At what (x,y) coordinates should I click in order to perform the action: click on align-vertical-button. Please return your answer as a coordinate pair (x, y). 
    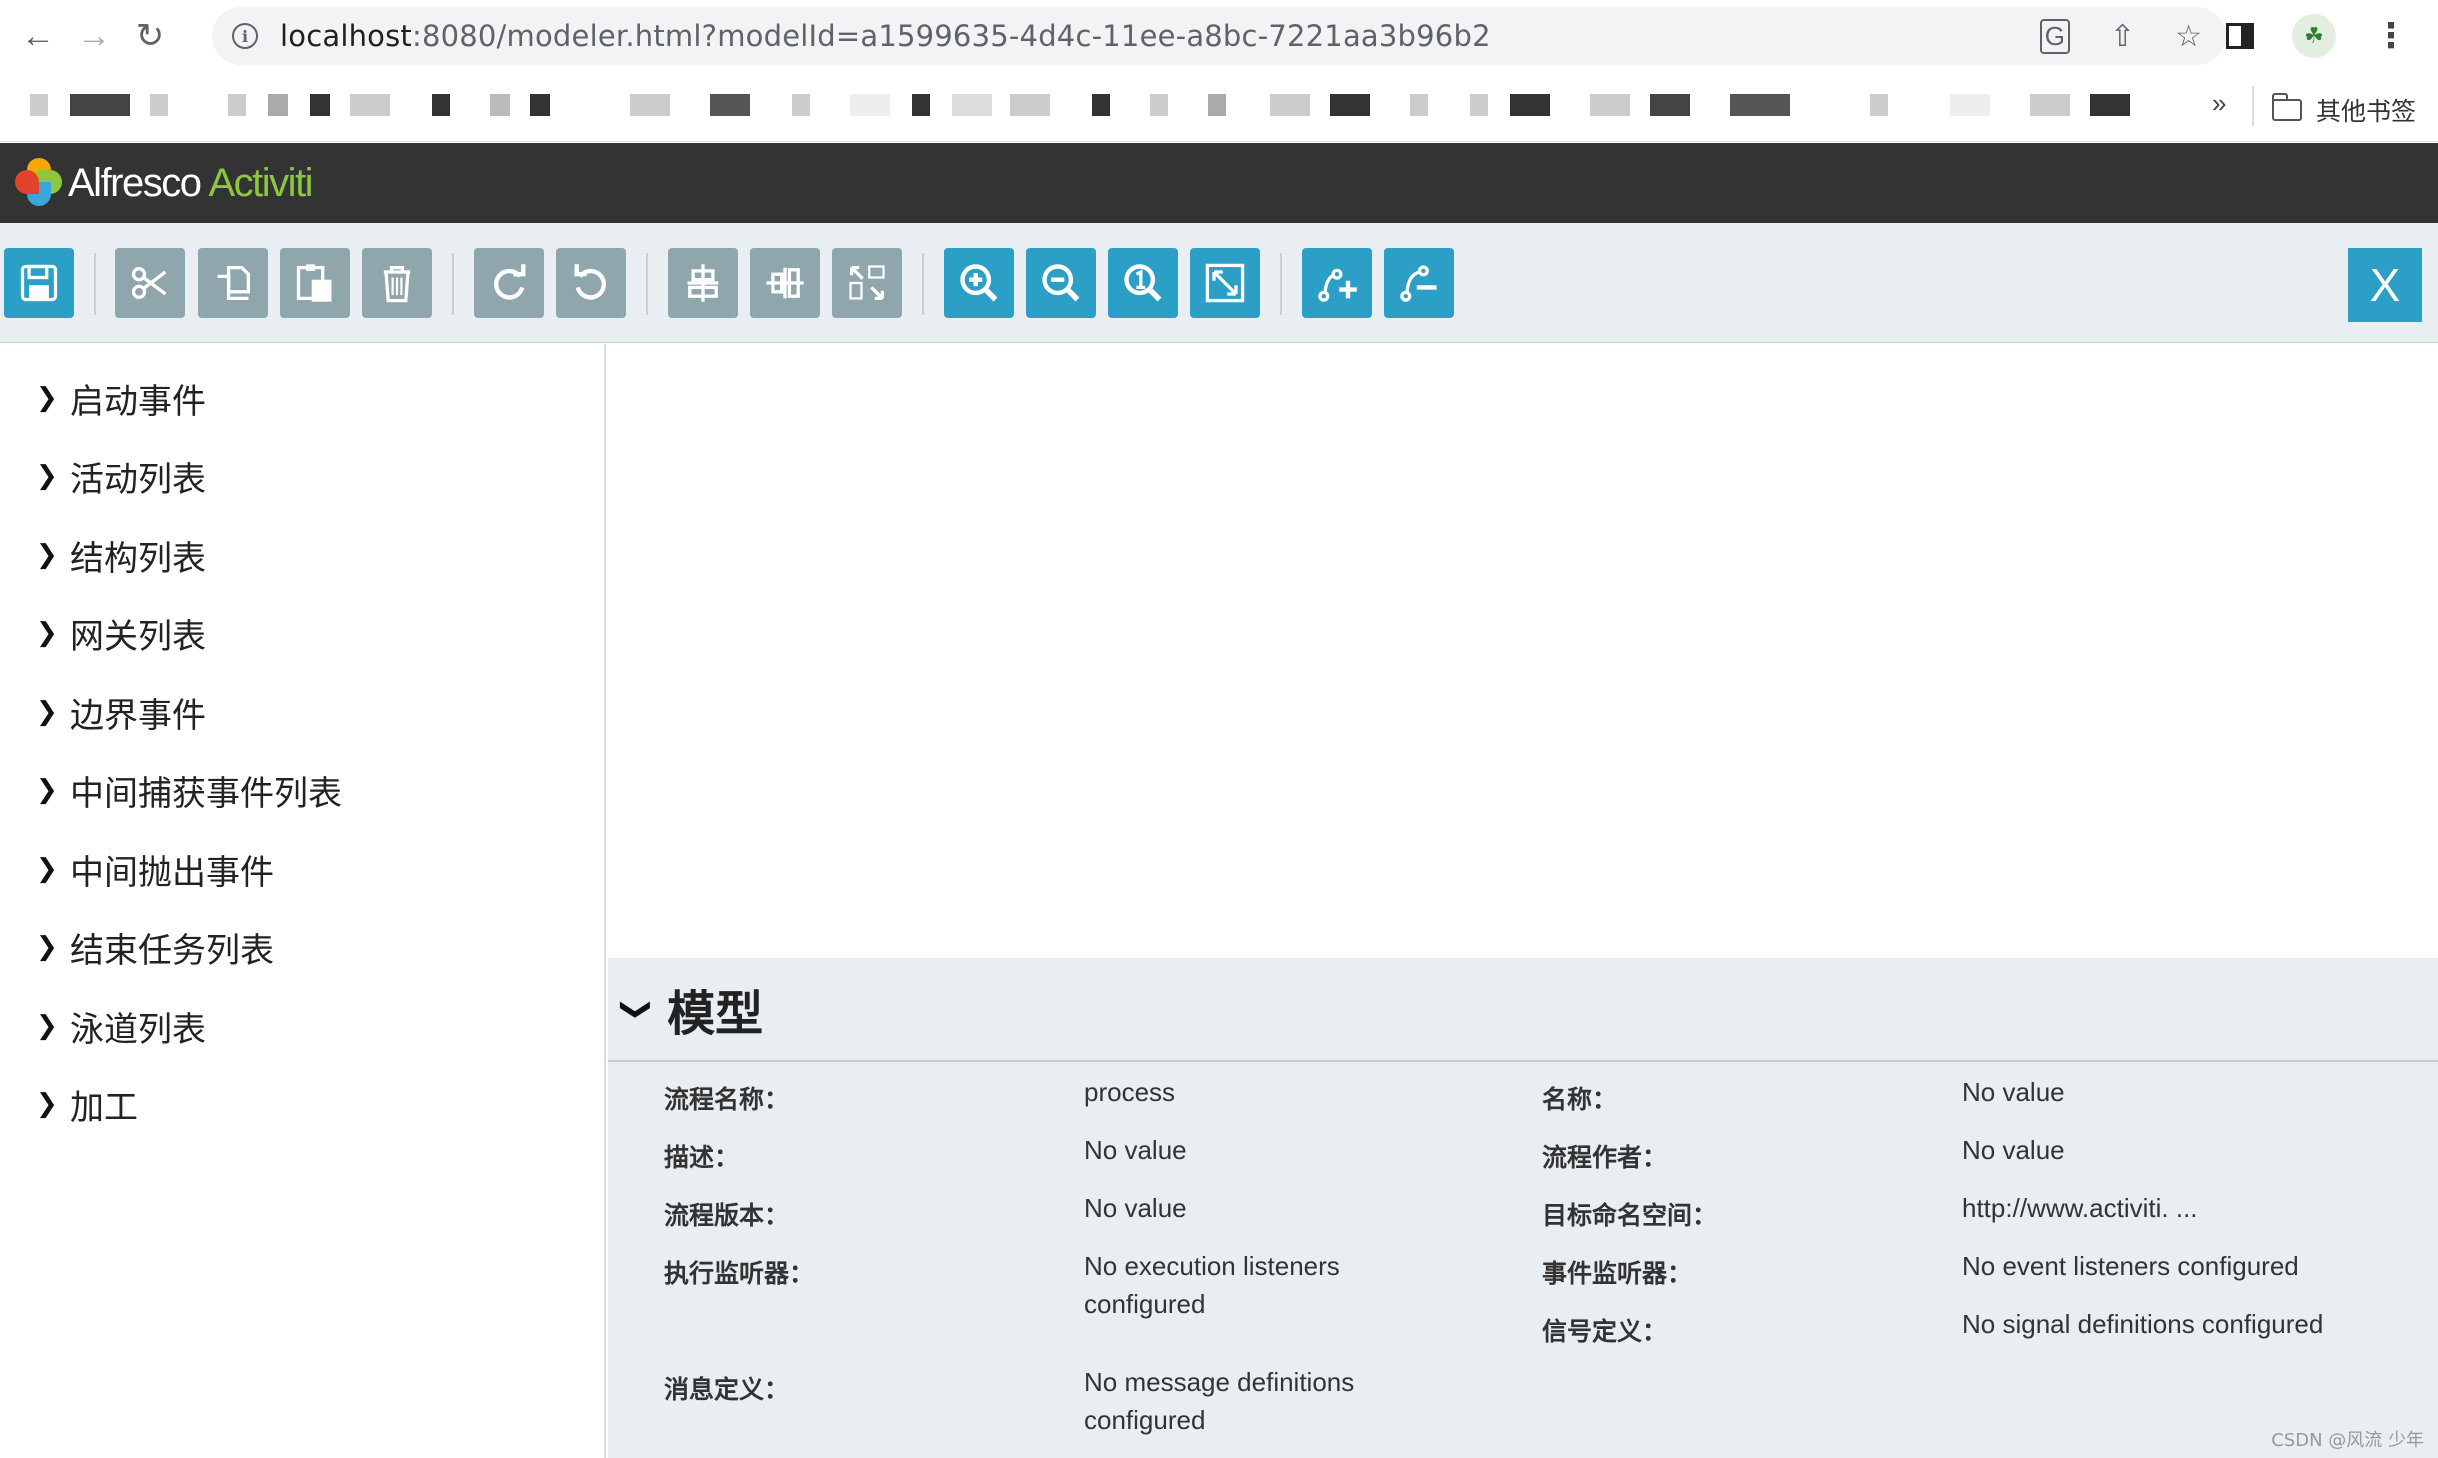
    Looking at the image, I should click on (703, 283).